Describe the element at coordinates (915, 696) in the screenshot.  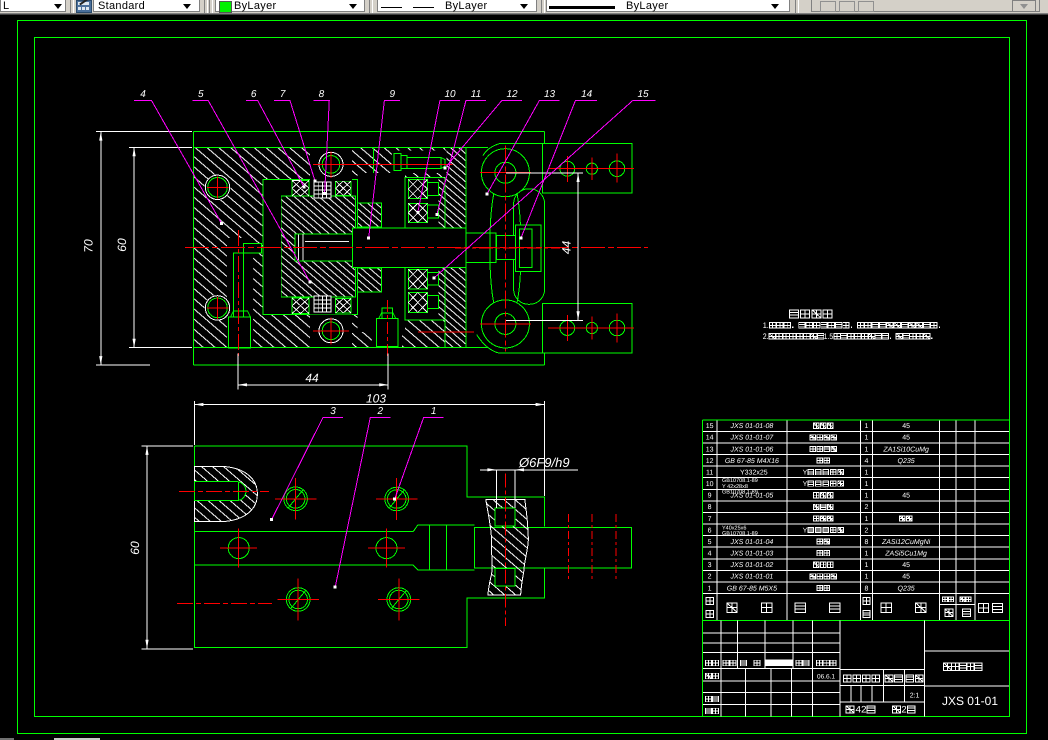
I see `svg-text: 2:1` at that location.